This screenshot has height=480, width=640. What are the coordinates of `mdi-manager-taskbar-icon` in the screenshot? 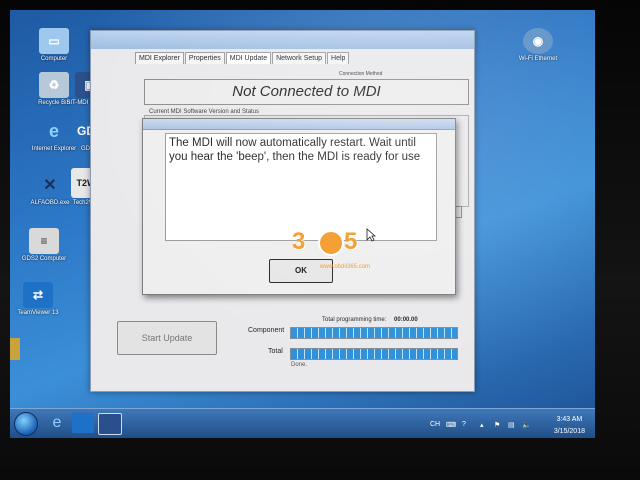 It's located at (110, 424).